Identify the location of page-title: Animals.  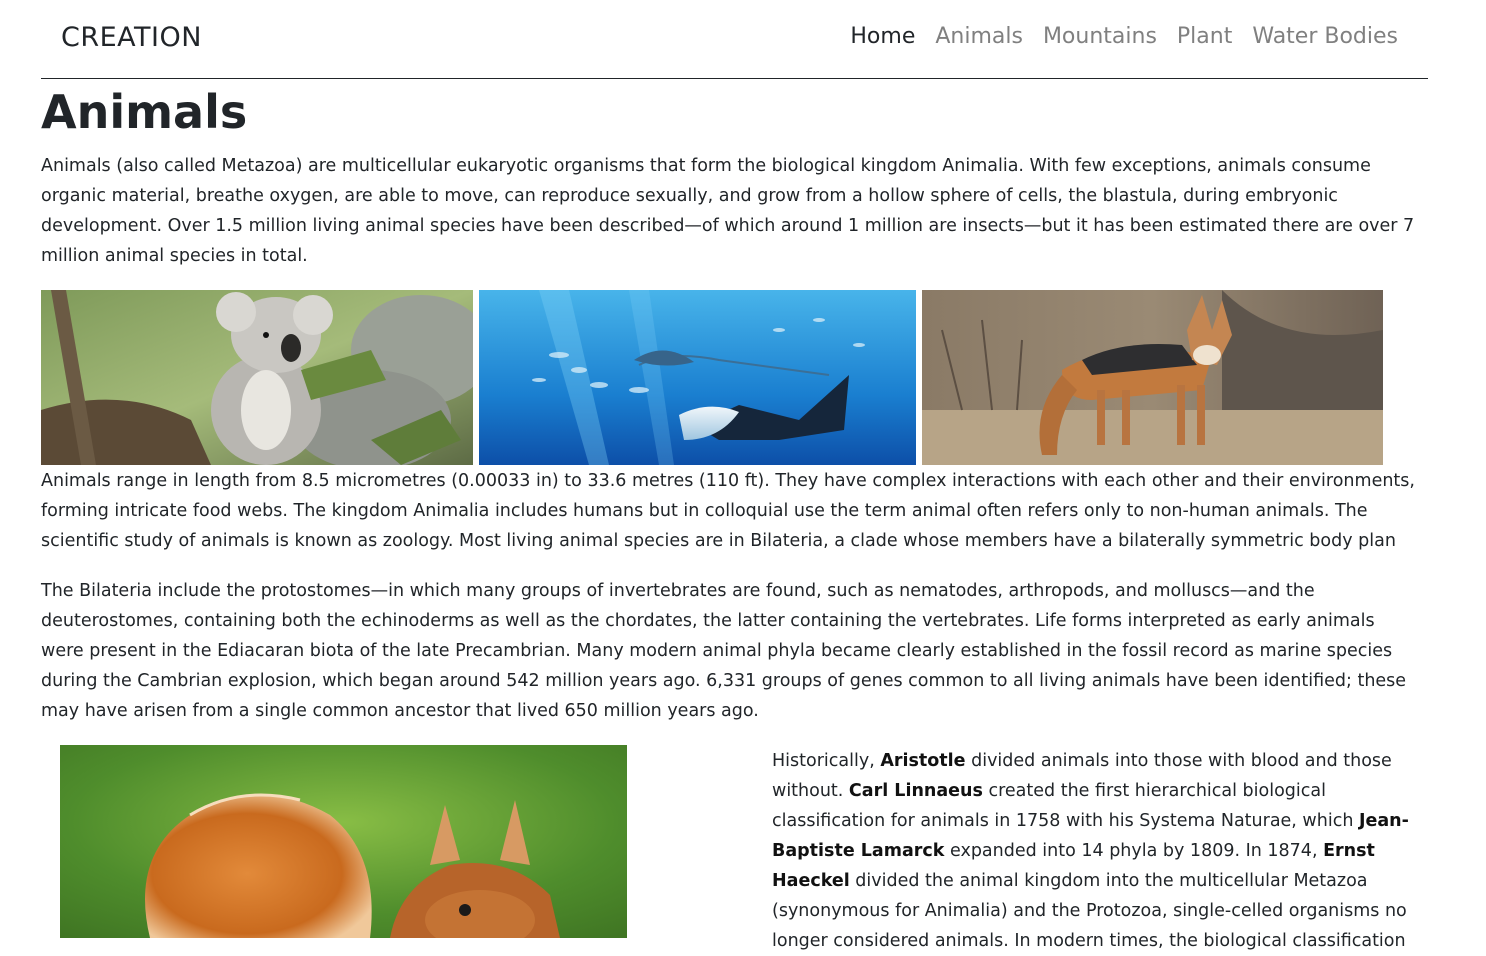
(144, 112).